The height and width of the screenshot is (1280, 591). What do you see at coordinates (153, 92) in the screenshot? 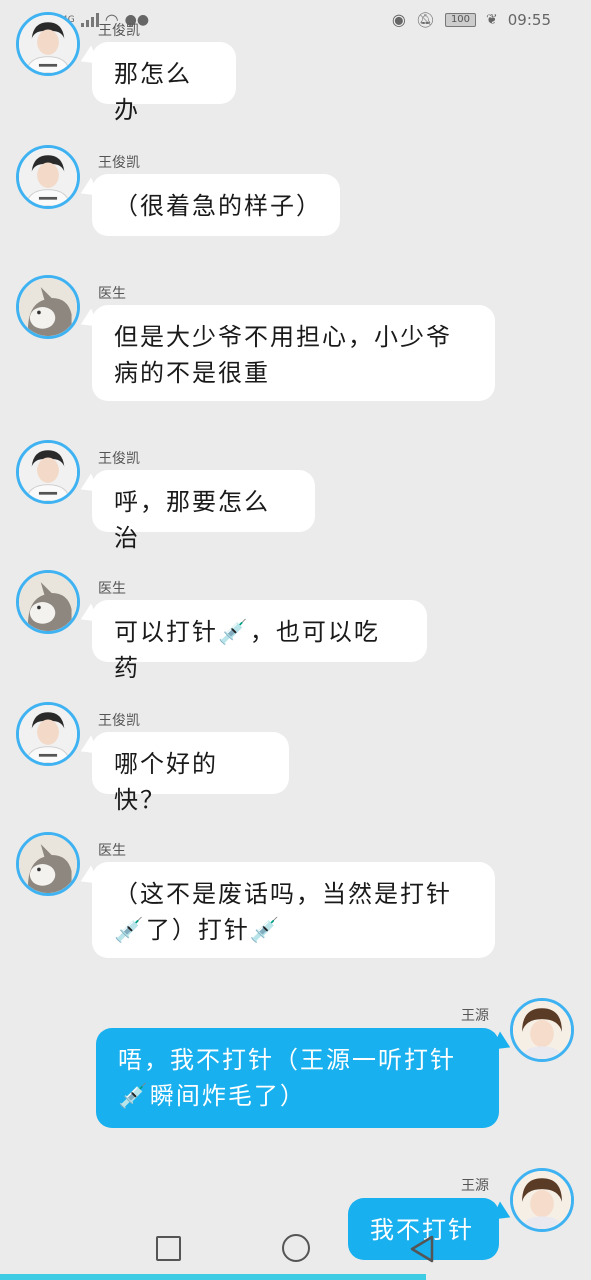
I see `message-text: 那怎么办` at bounding box center [153, 92].